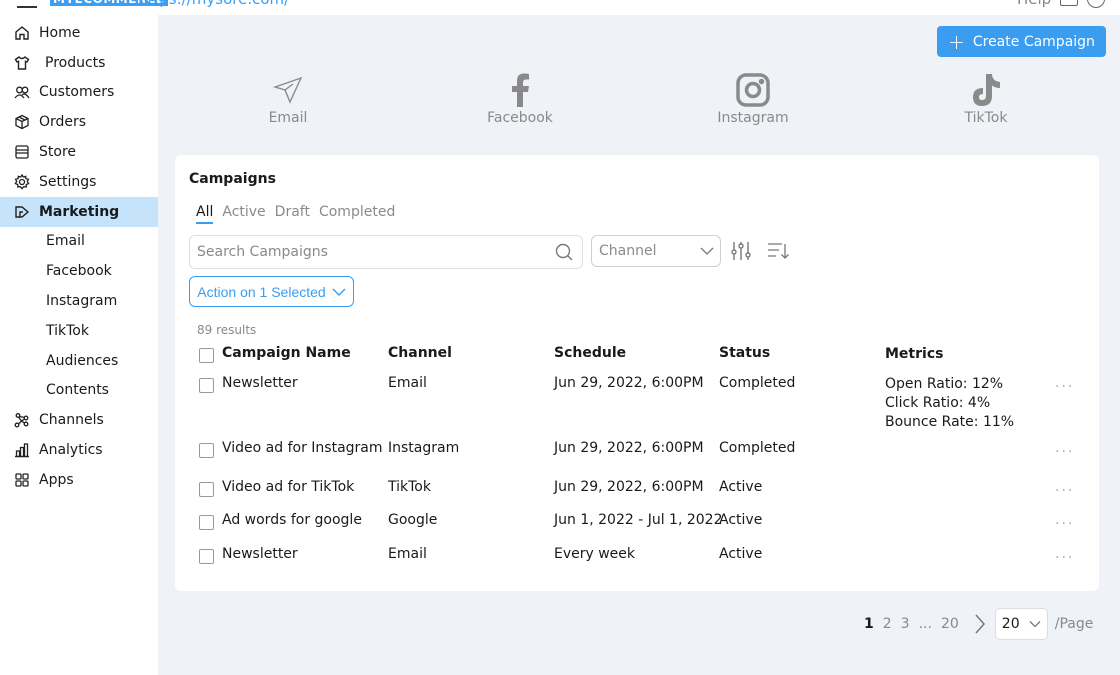  Describe the element at coordinates (63, 122) in the screenshot. I see `sidebar-item-label: Orders` at that location.